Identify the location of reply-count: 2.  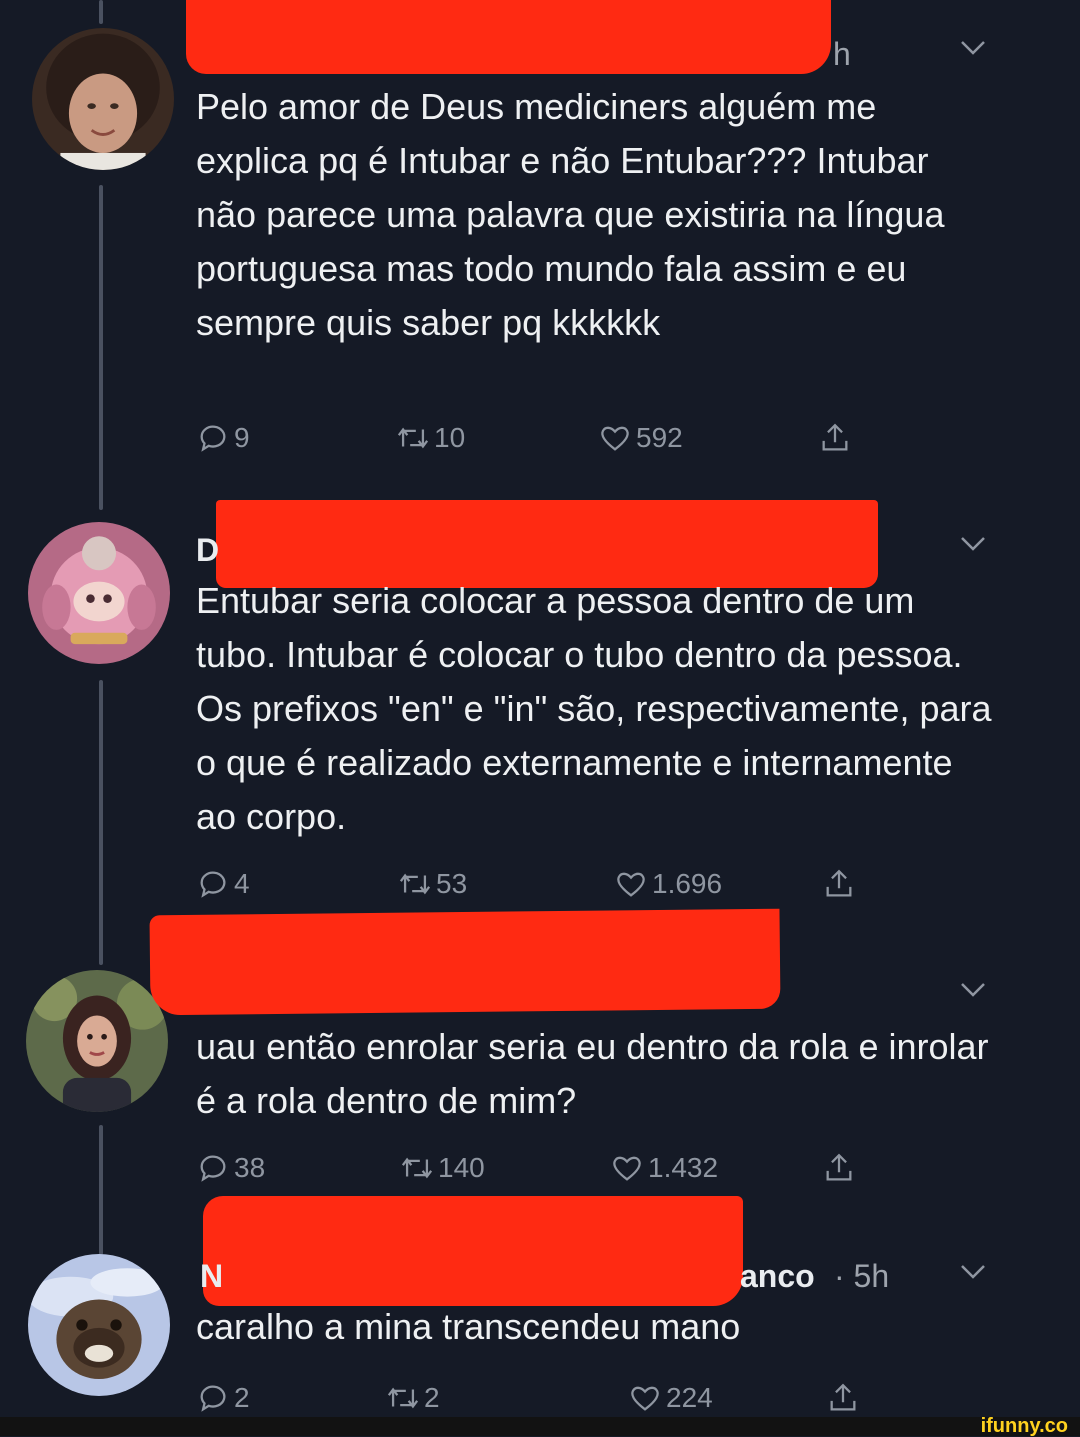
(242, 1397).